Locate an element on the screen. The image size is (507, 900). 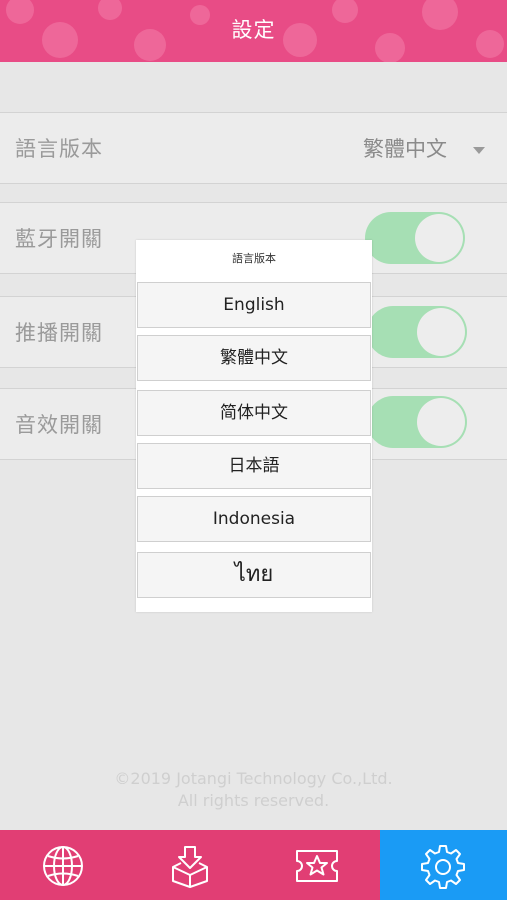
tab-favorites is located at coordinates (317, 865).